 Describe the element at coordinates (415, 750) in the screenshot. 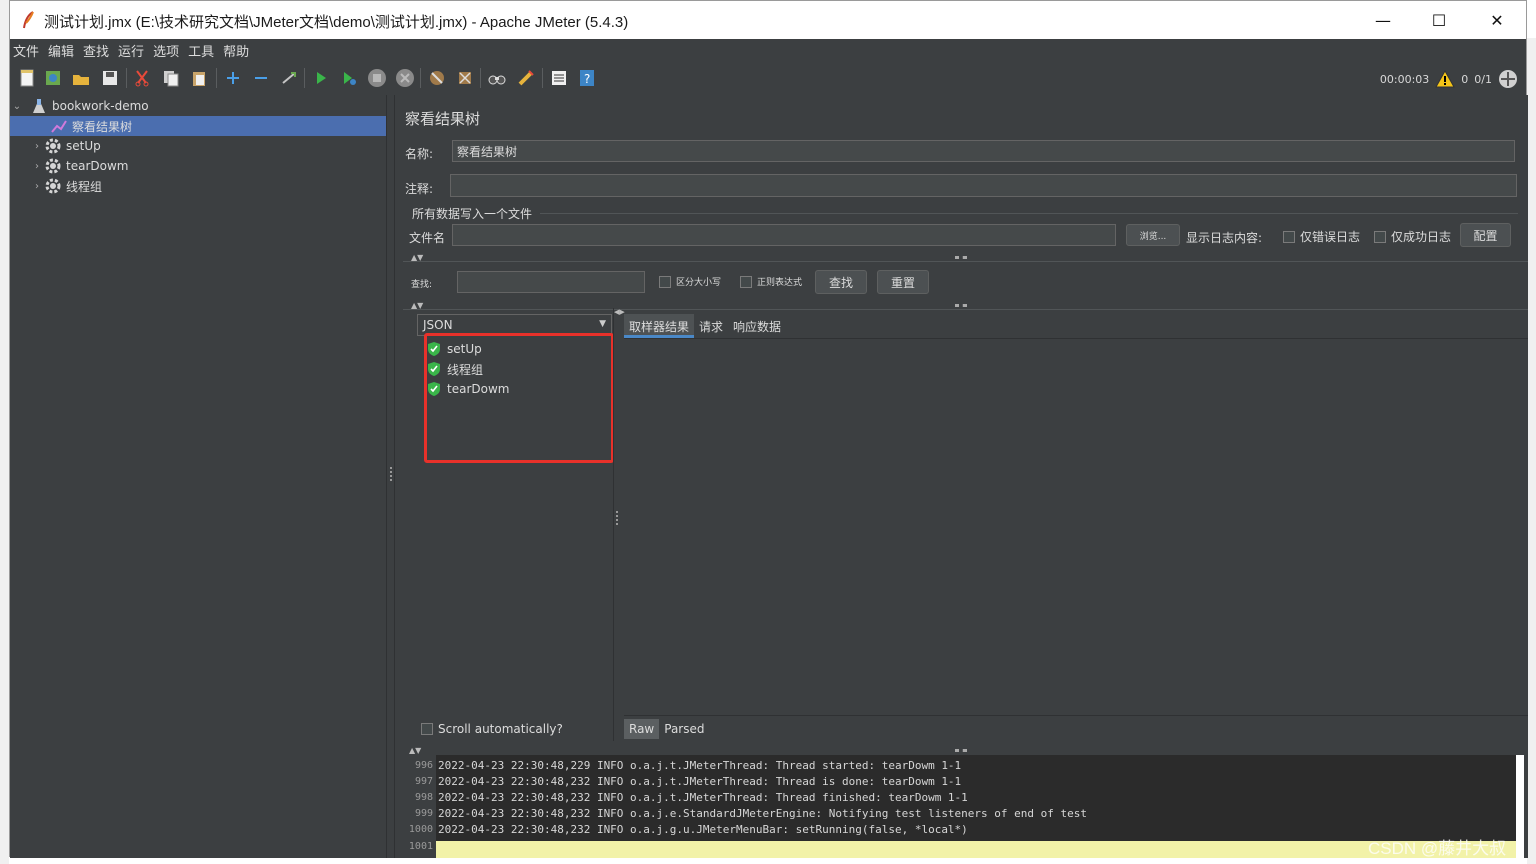

I see `collapse-arrows-icon: ▲▼` at that location.